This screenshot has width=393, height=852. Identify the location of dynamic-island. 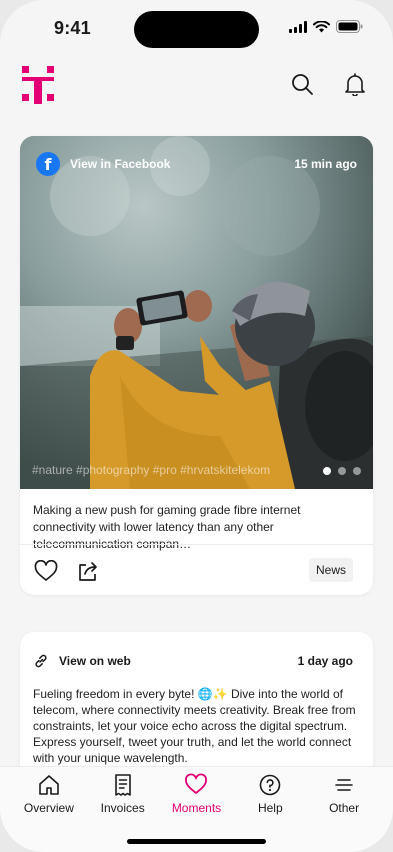
(196, 29).